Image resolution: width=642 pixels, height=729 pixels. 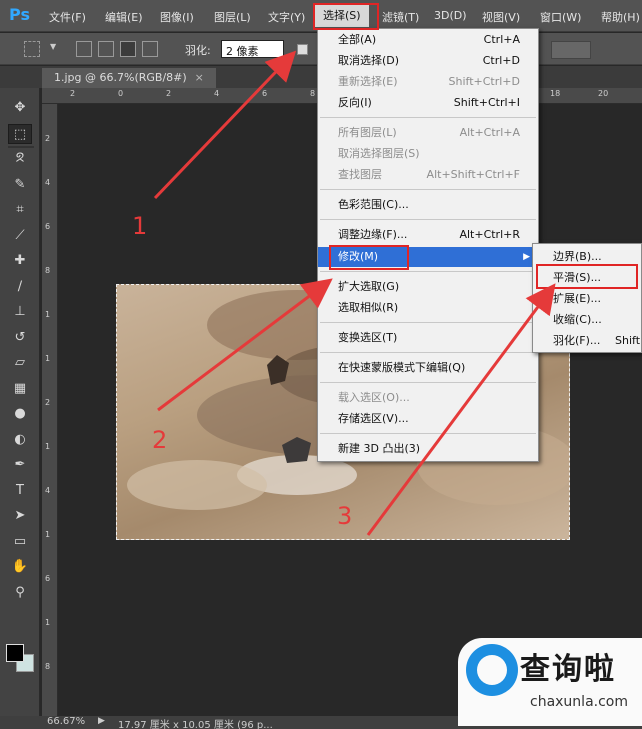 I want to click on feather-input: 2 像素, so click(x=252, y=49).